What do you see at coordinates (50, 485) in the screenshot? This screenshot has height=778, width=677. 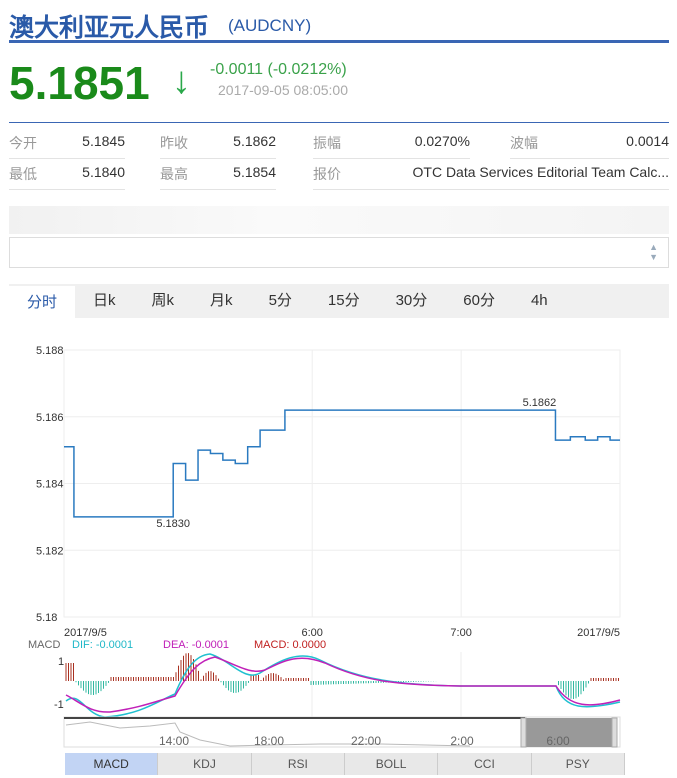 I see `y-tick-label: 5.184` at bounding box center [50, 485].